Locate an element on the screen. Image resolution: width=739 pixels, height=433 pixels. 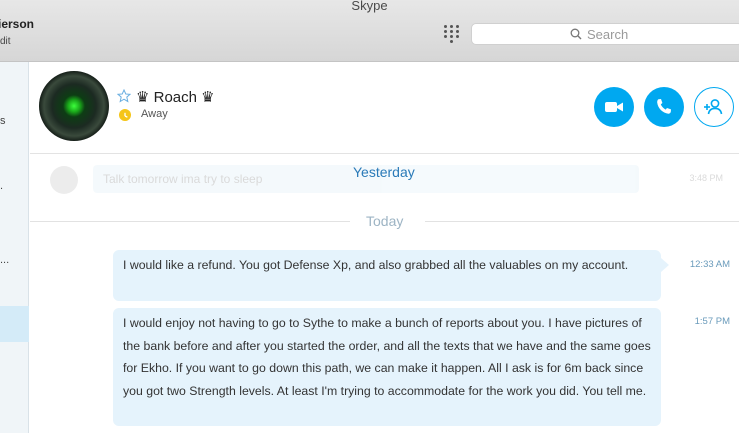
add-participant-button is located at coordinates (714, 107).